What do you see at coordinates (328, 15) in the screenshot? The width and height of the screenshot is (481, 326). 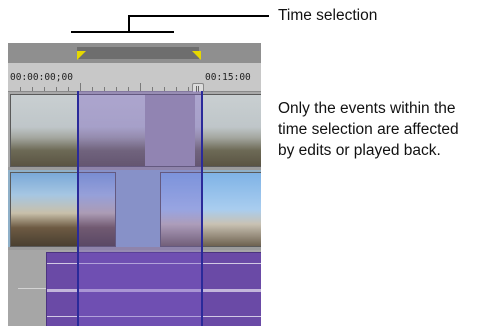 I see `callout-time-selection-label: Time selection` at bounding box center [328, 15].